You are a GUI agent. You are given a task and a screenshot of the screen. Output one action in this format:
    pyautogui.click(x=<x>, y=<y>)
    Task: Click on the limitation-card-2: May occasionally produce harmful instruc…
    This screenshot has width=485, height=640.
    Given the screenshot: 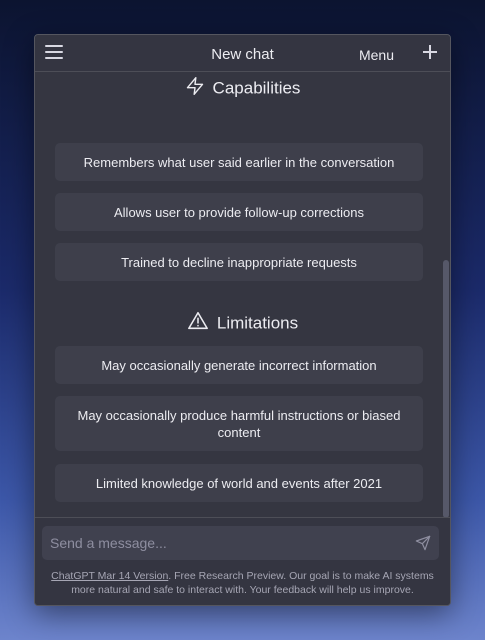 What is the action you would take?
    pyautogui.click(x=239, y=423)
    